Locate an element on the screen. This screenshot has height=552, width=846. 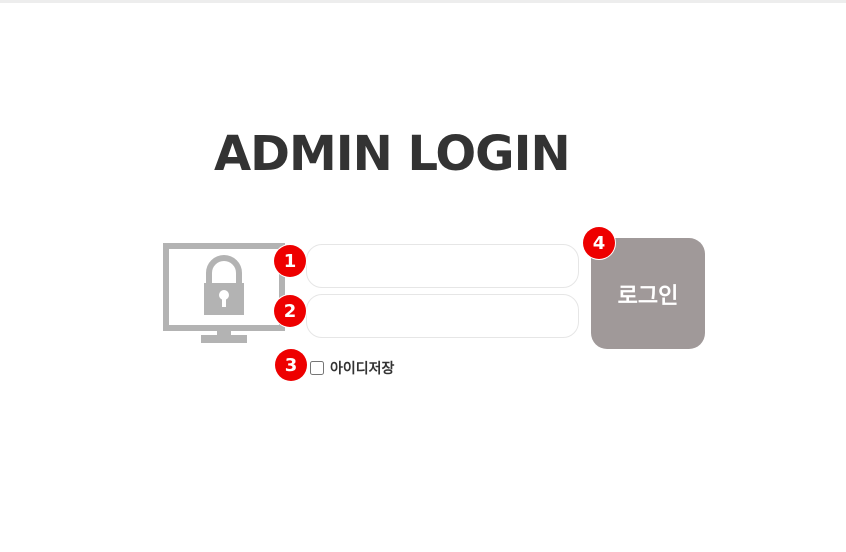
monitor-lock-icon is located at coordinates (224, 294).